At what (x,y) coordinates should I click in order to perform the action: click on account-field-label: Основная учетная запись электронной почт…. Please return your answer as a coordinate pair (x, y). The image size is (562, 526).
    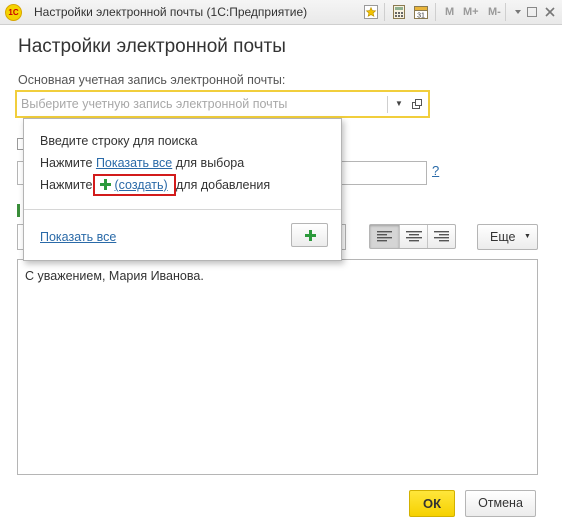
    Looking at the image, I should click on (152, 80).